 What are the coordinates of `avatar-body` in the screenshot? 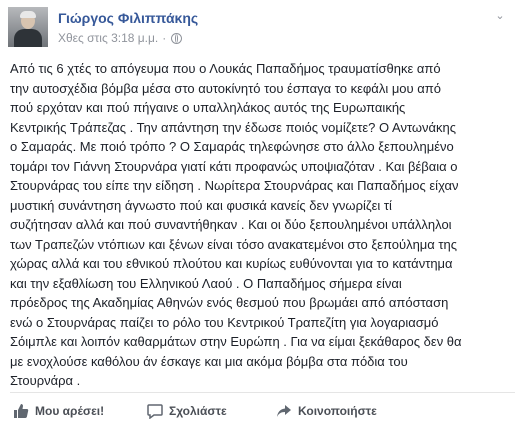 It's located at (28, 38).